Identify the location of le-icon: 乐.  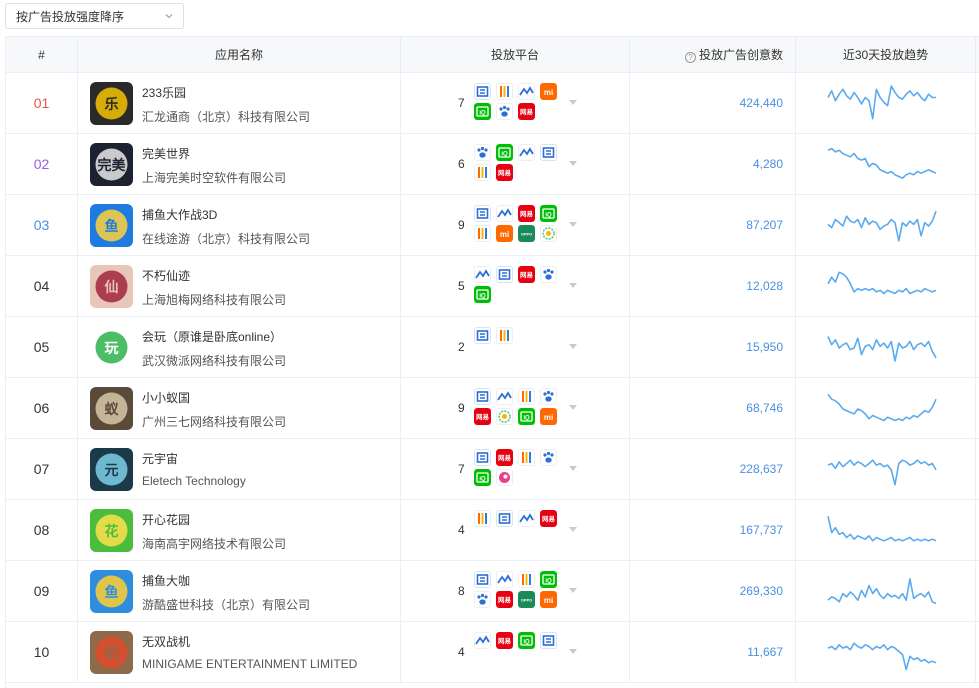
(111, 103).